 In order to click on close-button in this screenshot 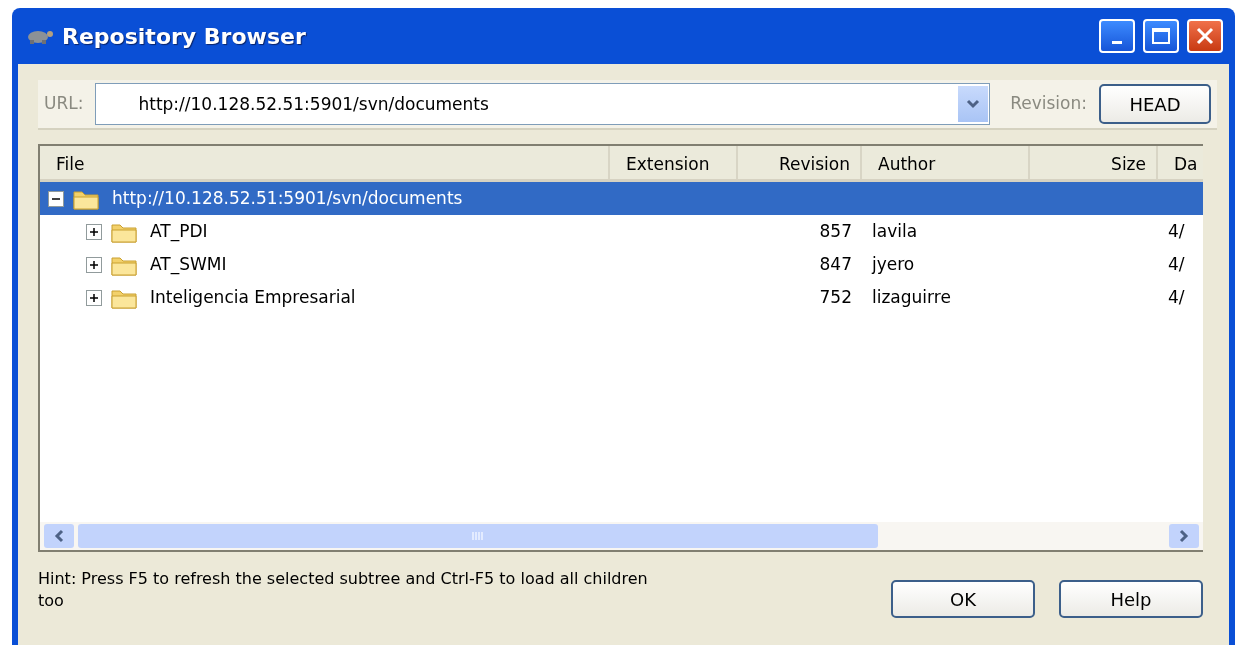, I will do `click(1205, 36)`.